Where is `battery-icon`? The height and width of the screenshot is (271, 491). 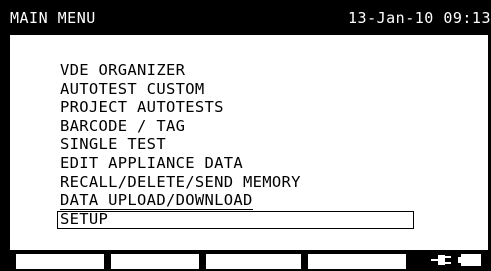
battery-icon is located at coordinates (471, 262).